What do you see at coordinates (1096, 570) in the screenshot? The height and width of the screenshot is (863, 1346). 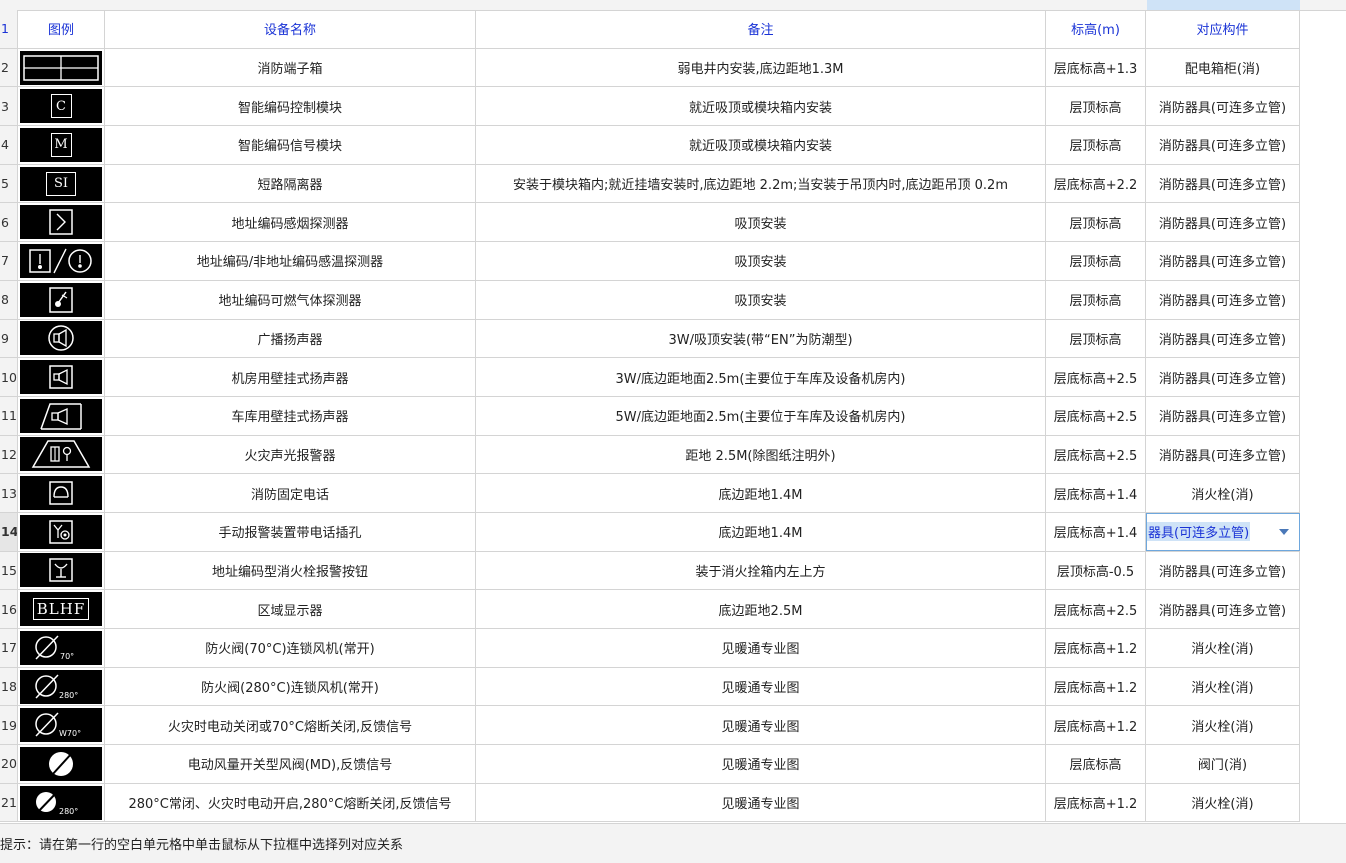 I see `elevation-cell: 层顶标高-0.5` at bounding box center [1096, 570].